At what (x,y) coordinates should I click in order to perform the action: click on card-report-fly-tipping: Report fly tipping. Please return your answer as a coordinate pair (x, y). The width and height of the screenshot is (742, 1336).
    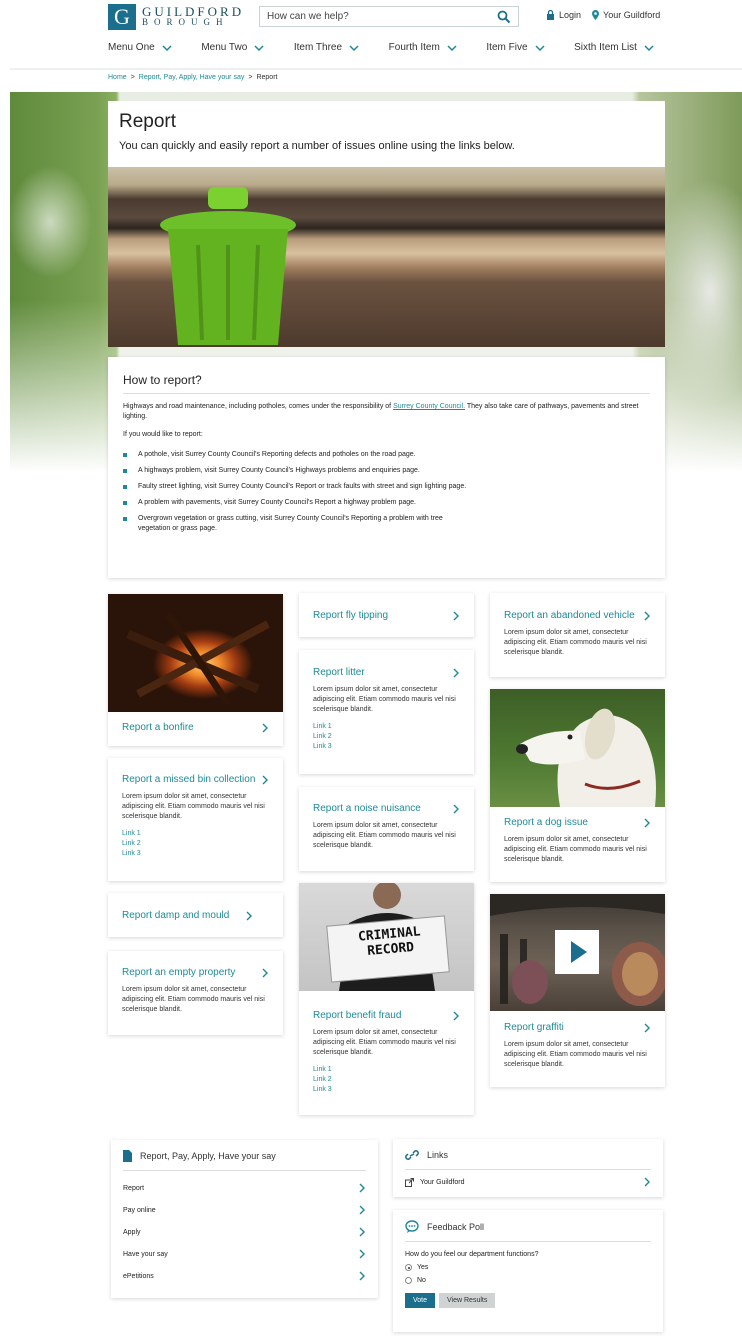
    Looking at the image, I should click on (386, 615).